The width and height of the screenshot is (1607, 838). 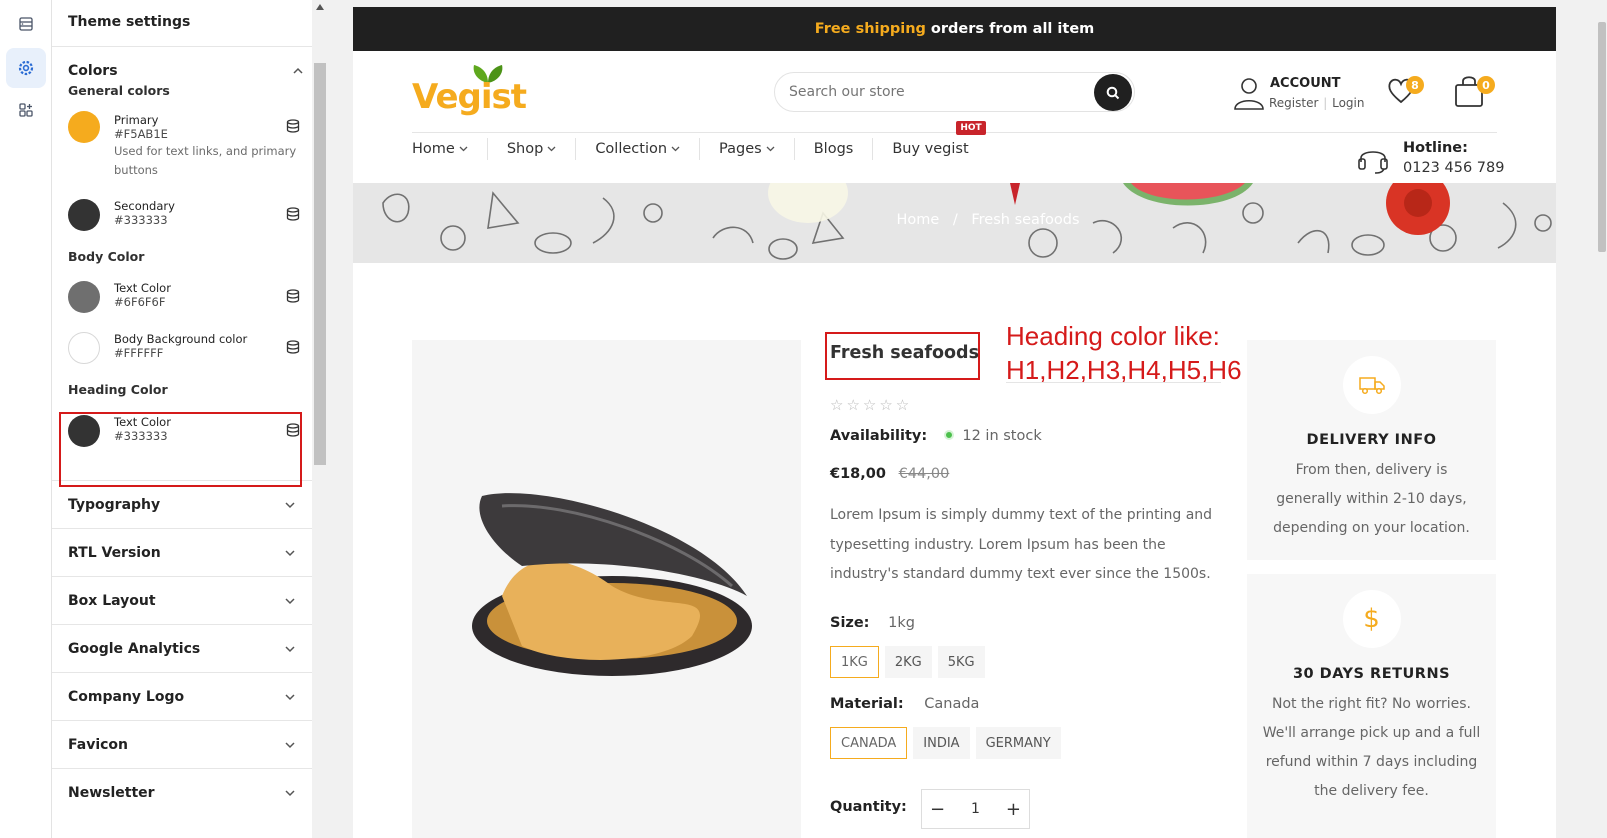 I want to click on accordion-newsletter: Newsletter, so click(x=182, y=792).